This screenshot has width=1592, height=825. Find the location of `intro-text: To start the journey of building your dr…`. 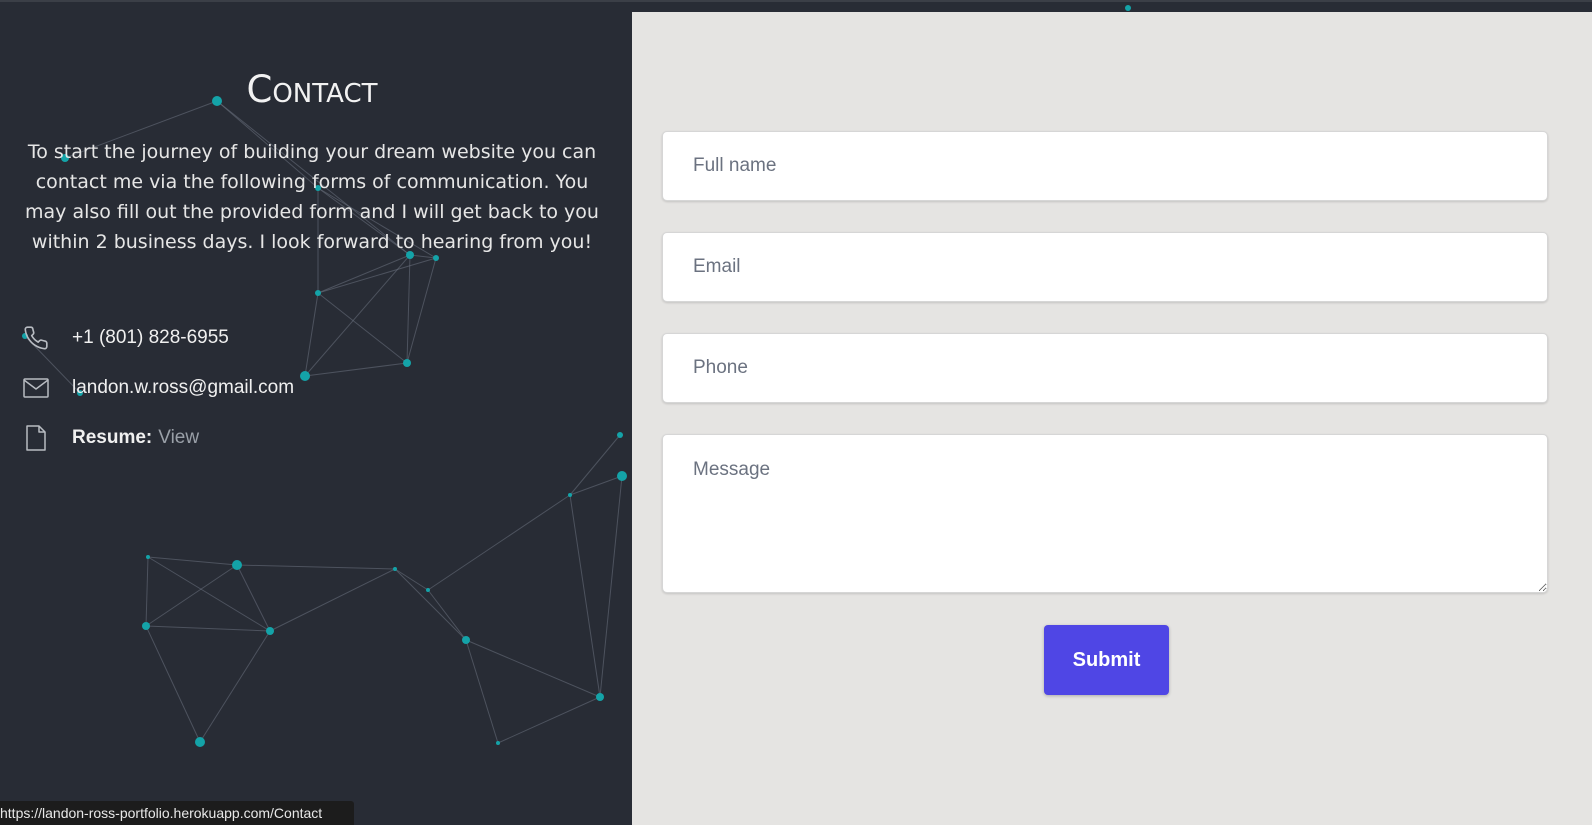

intro-text: To start the journey of building your dr… is located at coordinates (312, 197).